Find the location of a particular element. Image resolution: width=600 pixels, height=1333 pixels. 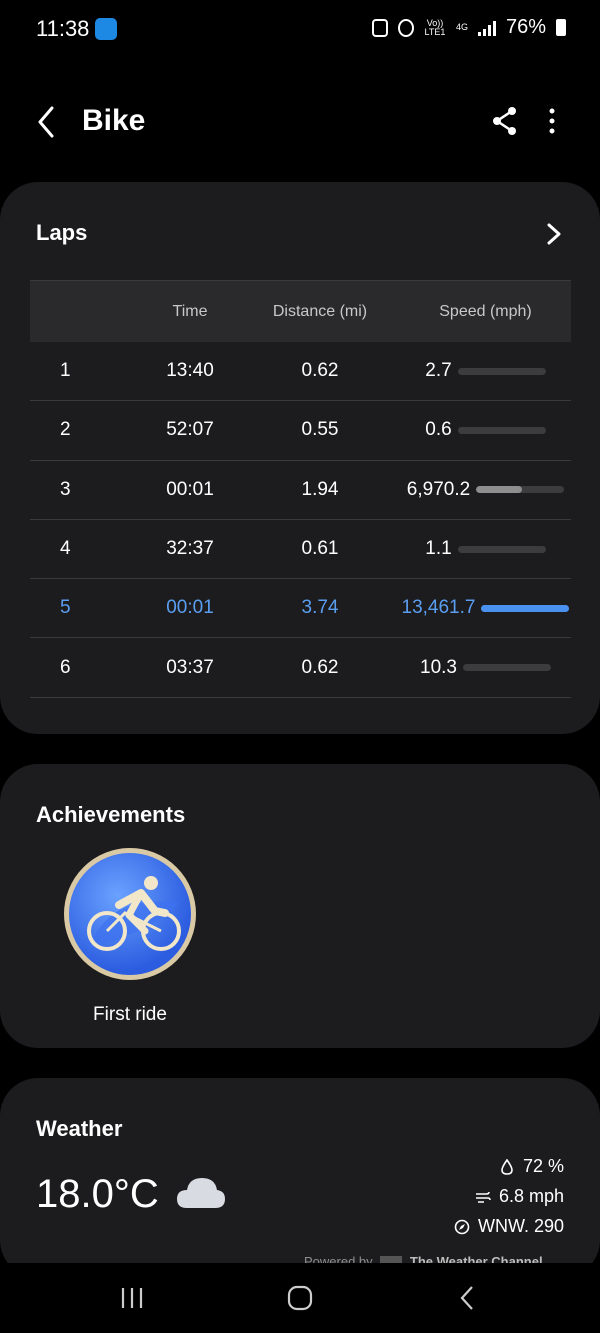

lap-number: 4 is located at coordinates (65, 549).